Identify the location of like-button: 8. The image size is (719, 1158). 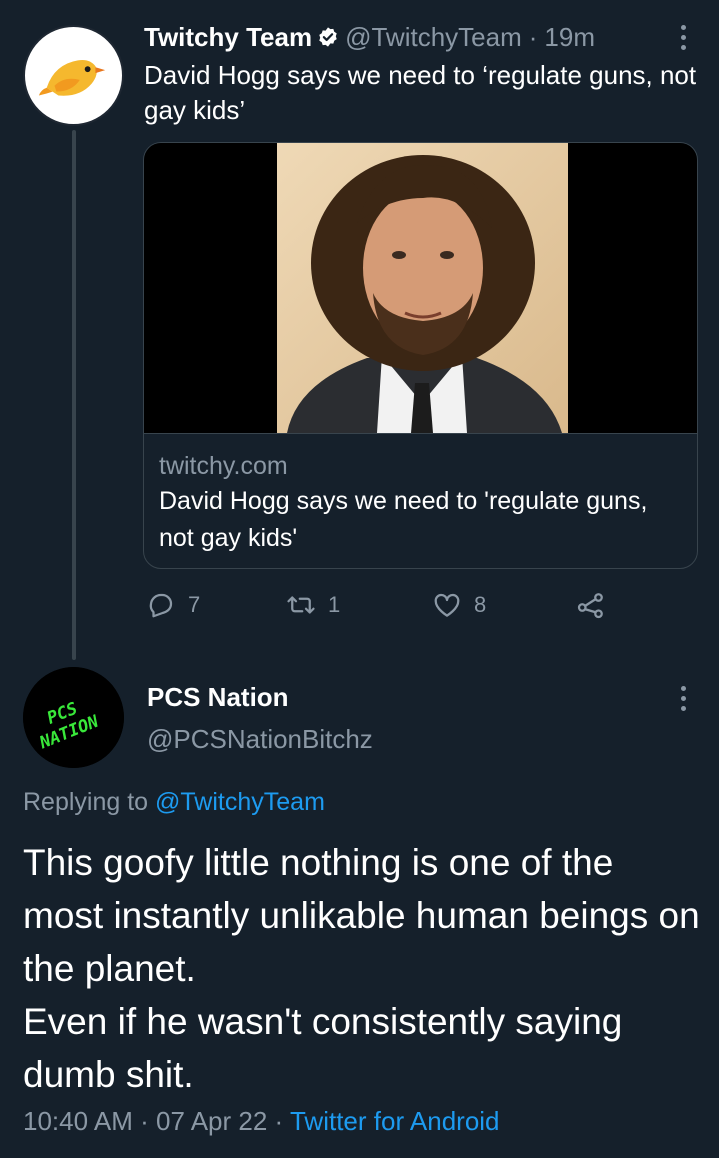
(459, 605).